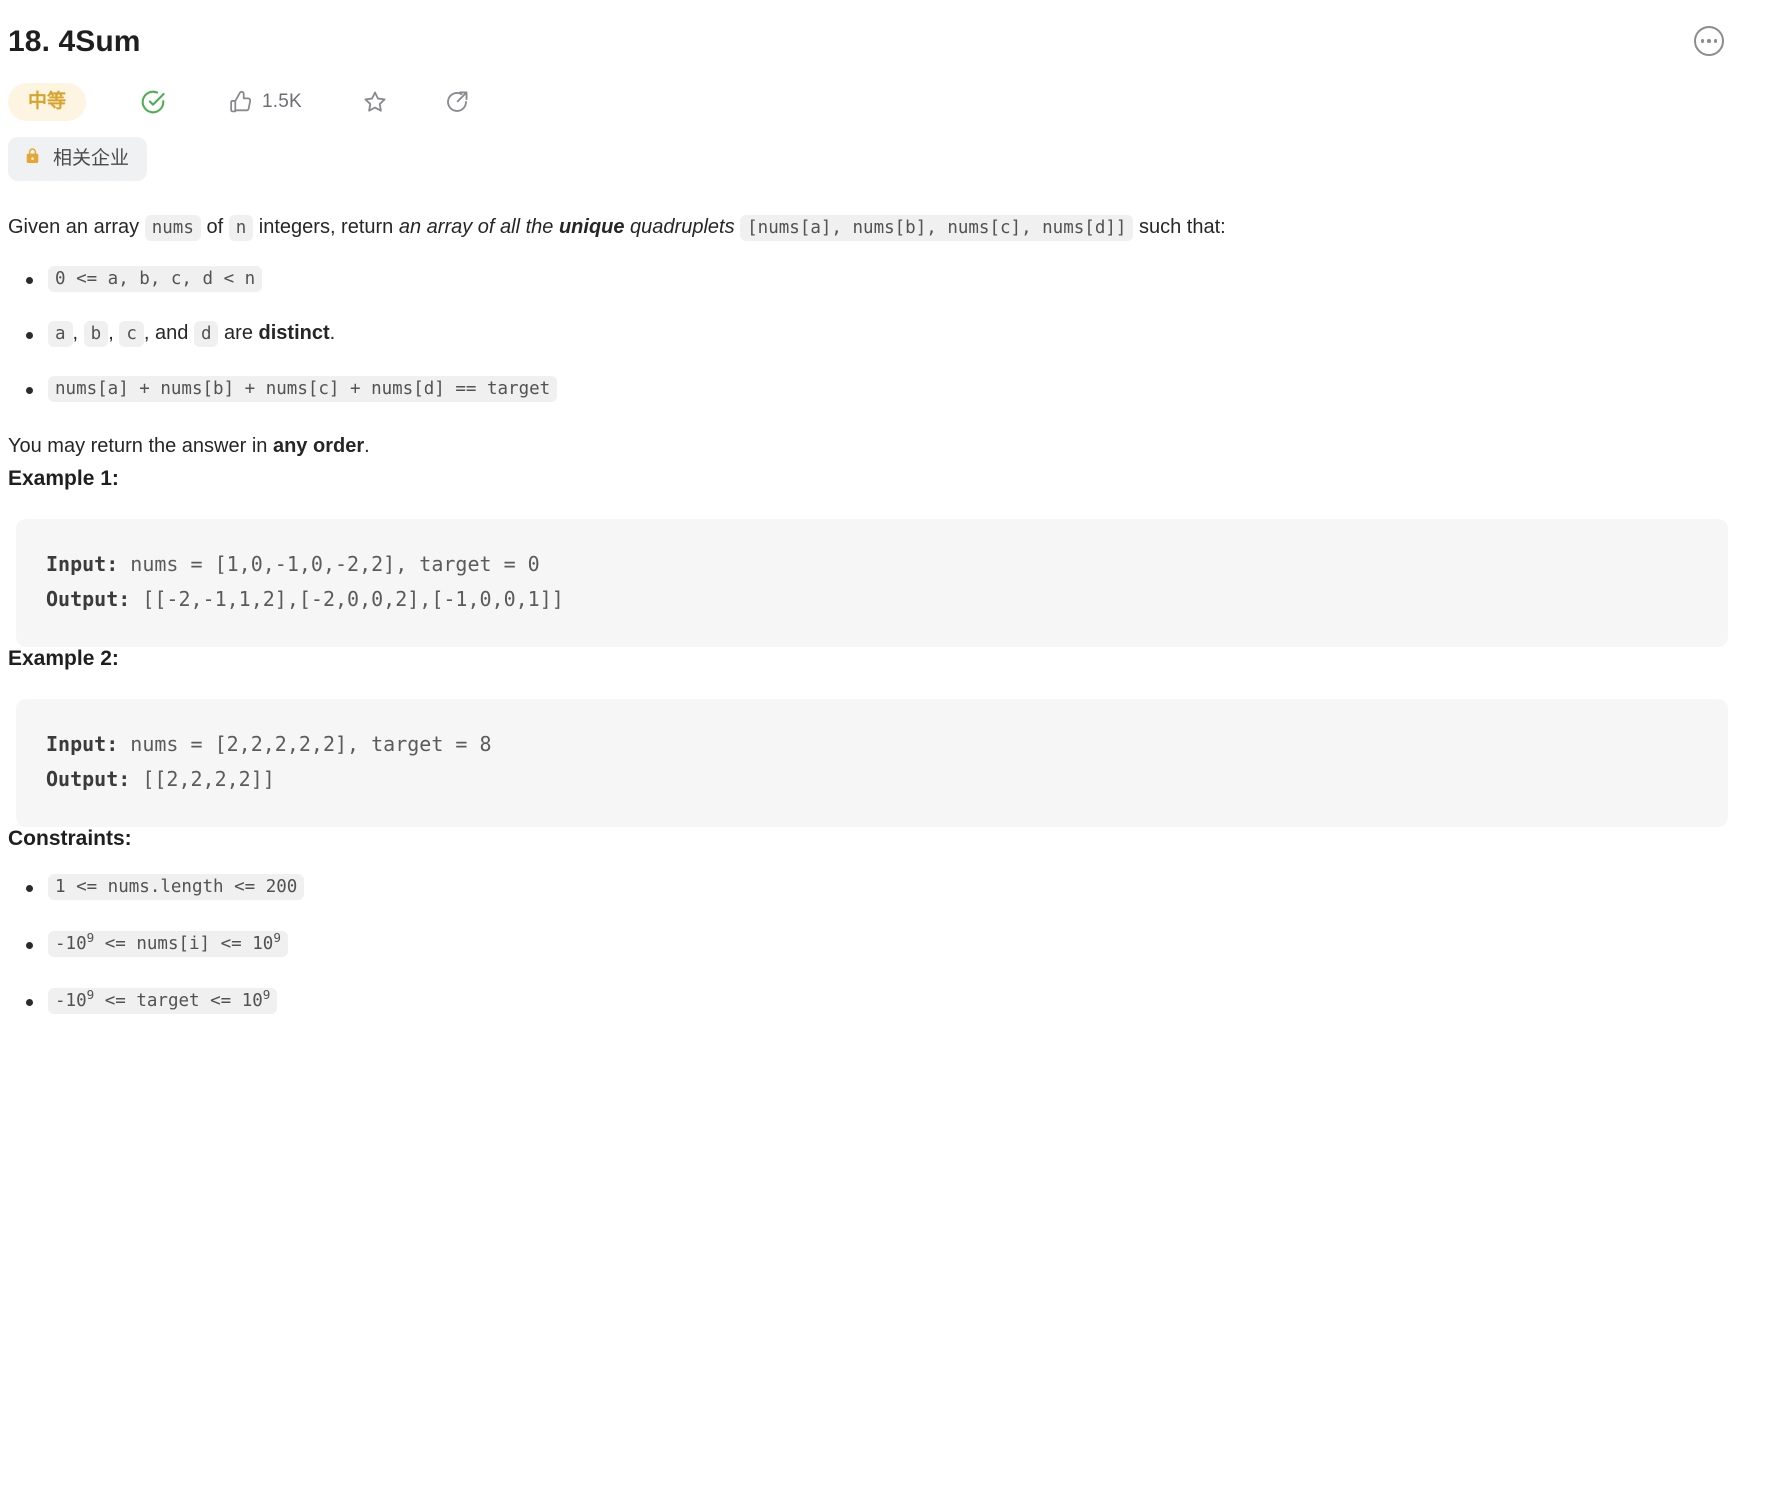  What do you see at coordinates (282, 101) in the screenshot?
I see `like-count: 1.5K` at bounding box center [282, 101].